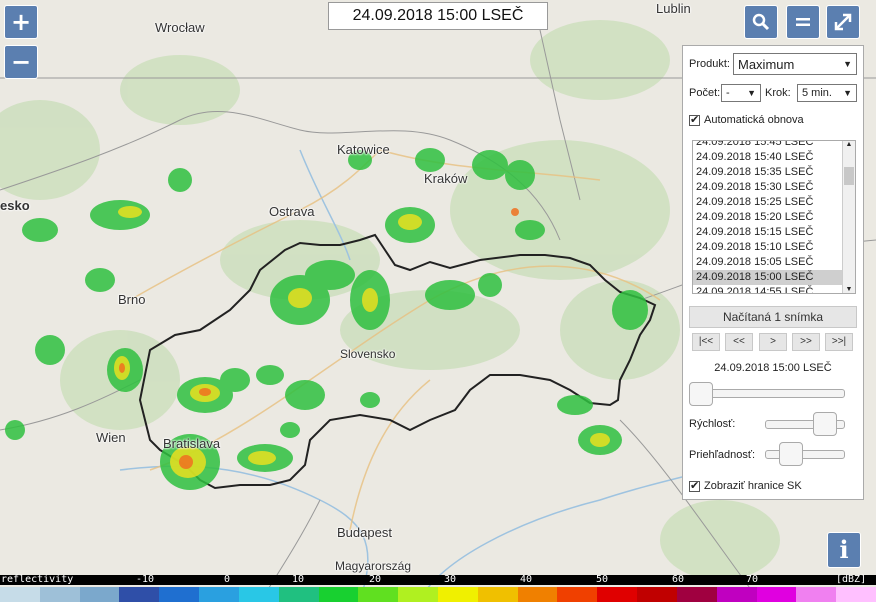  I want to click on time-list-item: 24.09.2018 15:25 LSEČ, so click(774, 202).